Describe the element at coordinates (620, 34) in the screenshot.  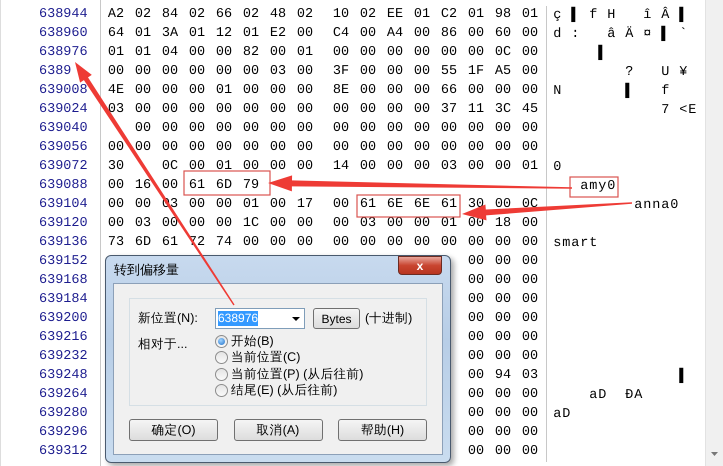
I see `ascii-text: d : â Ä ¤ ▌ `` at that location.